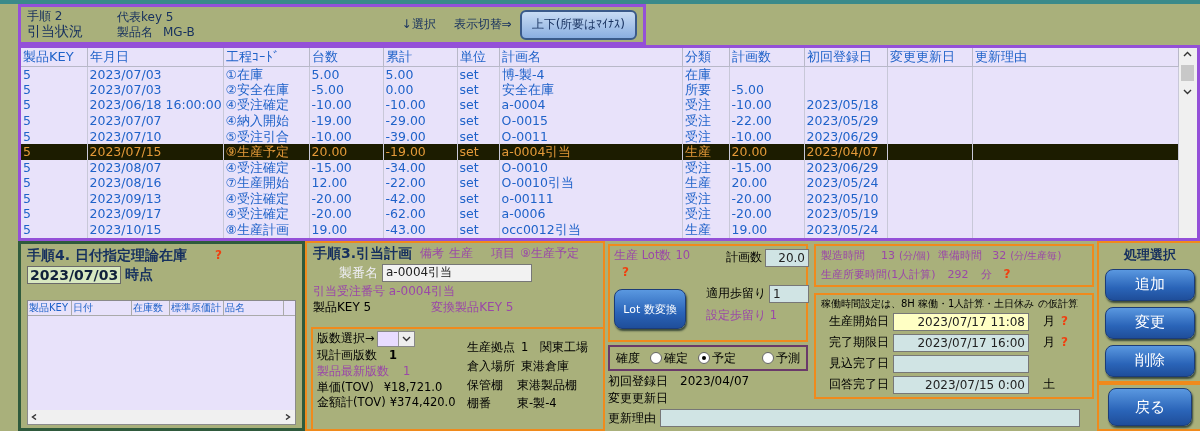  What do you see at coordinates (958, 274) in the screenshot?
I see `required-time: 292` at bounding box center [958, 274].